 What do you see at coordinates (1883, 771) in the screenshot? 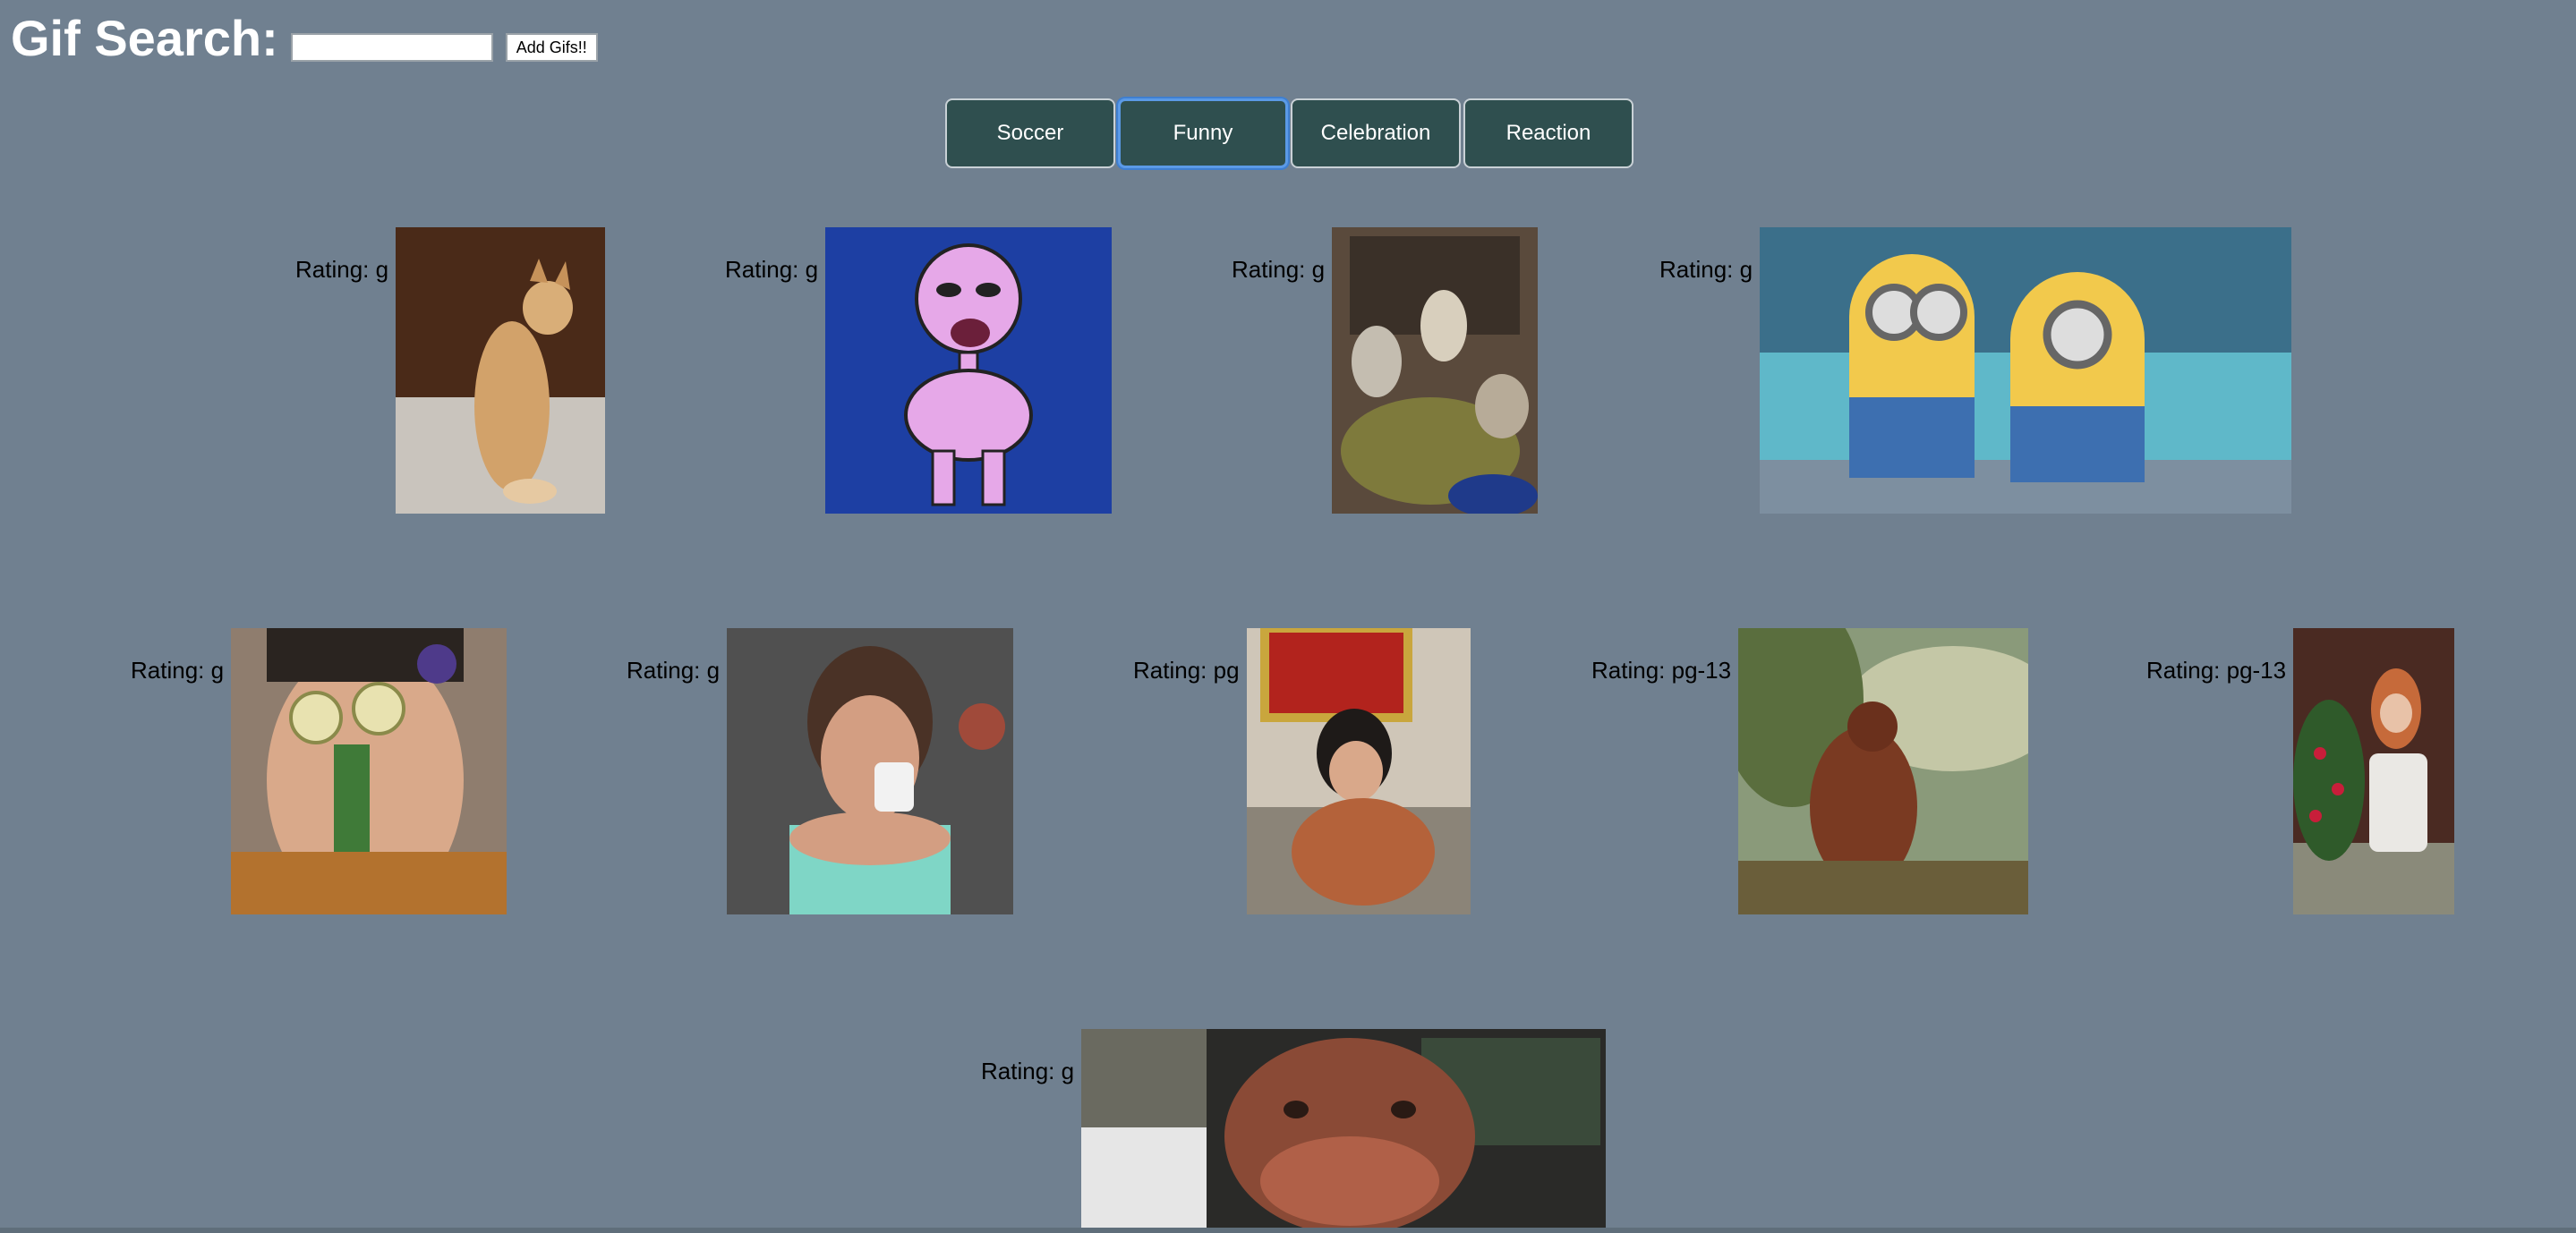
I see `gif-image-orangutan` at bounding box center [1883, 771].